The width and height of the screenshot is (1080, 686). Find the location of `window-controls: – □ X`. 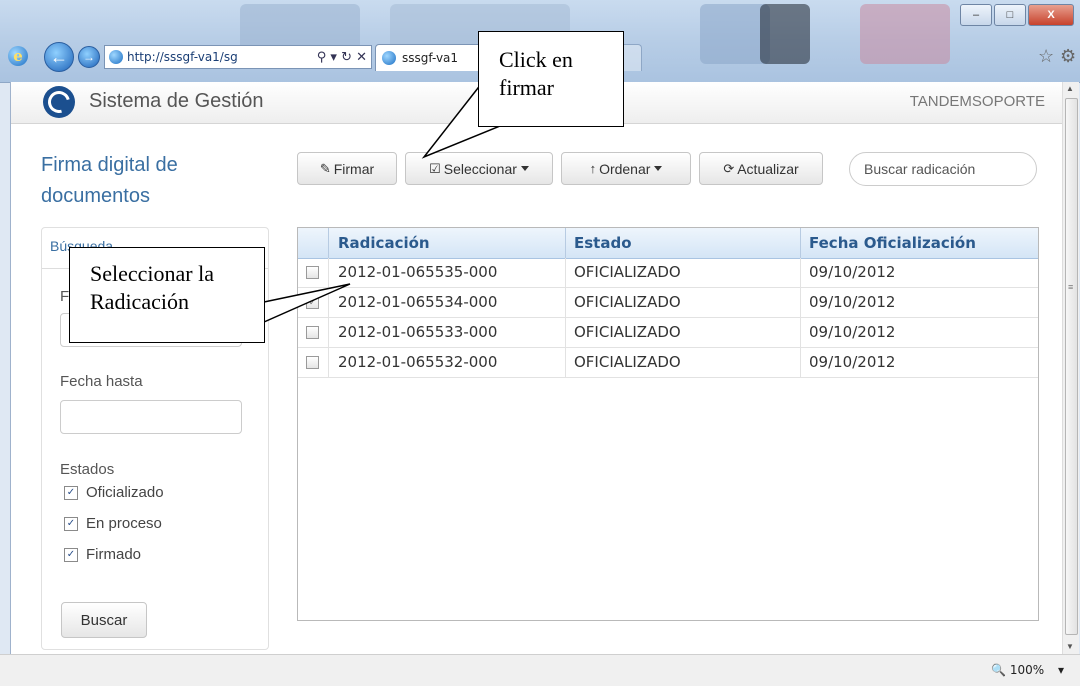

window-controls: – □ X is located at coordinates (1017, 15).